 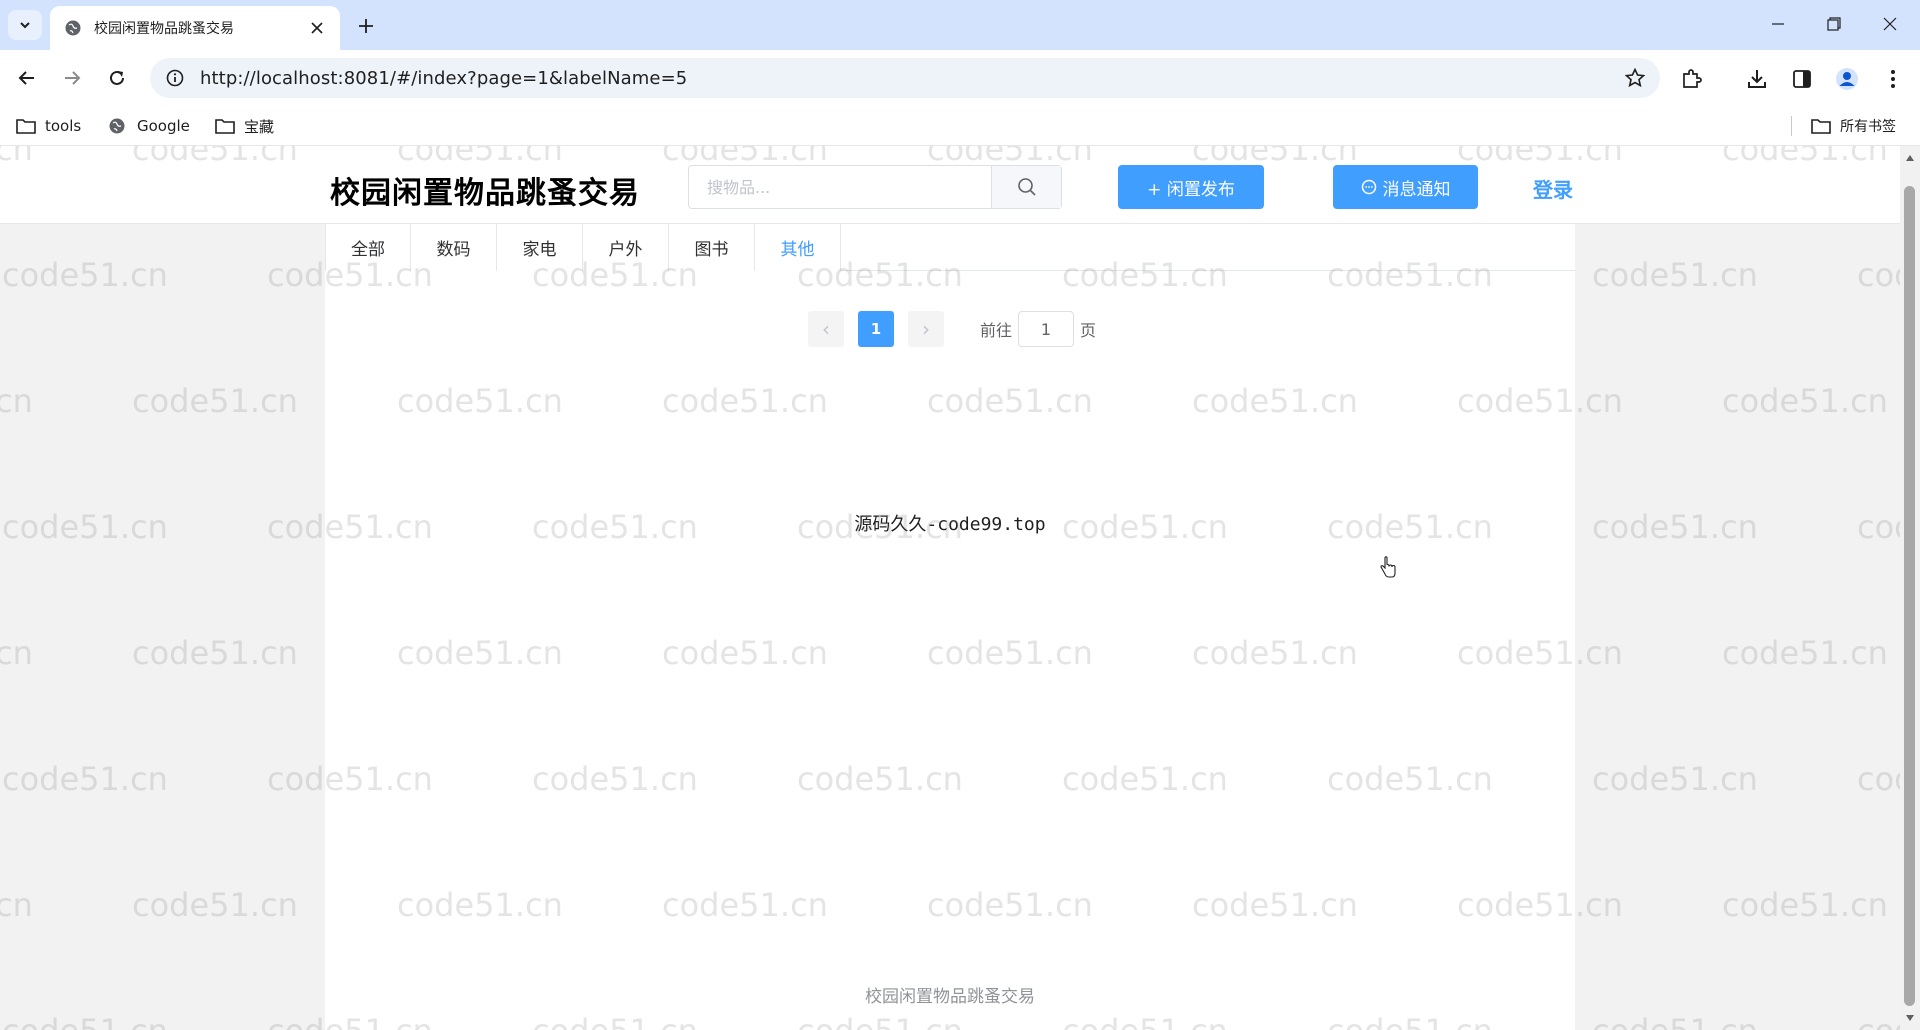 I want to click on page-scrollbar, so click(x=1910, y=588).